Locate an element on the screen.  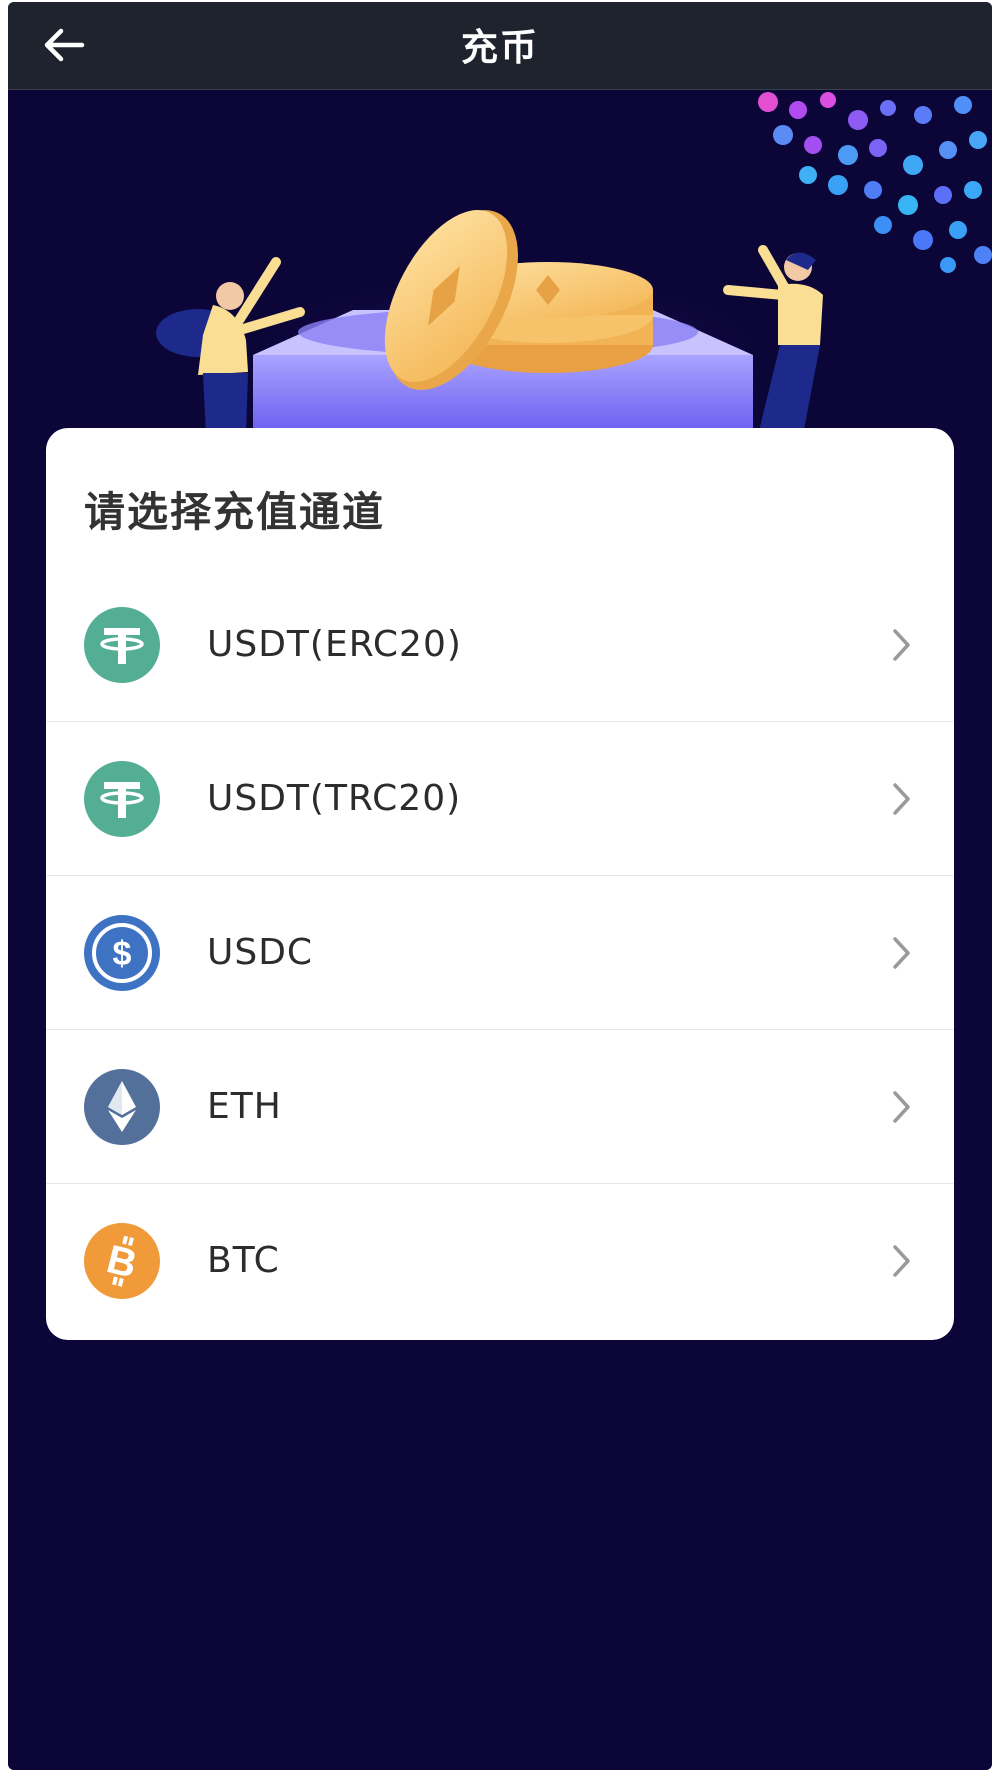
channel-label: USDT(TRC20) is located at coordinates (334, 798).